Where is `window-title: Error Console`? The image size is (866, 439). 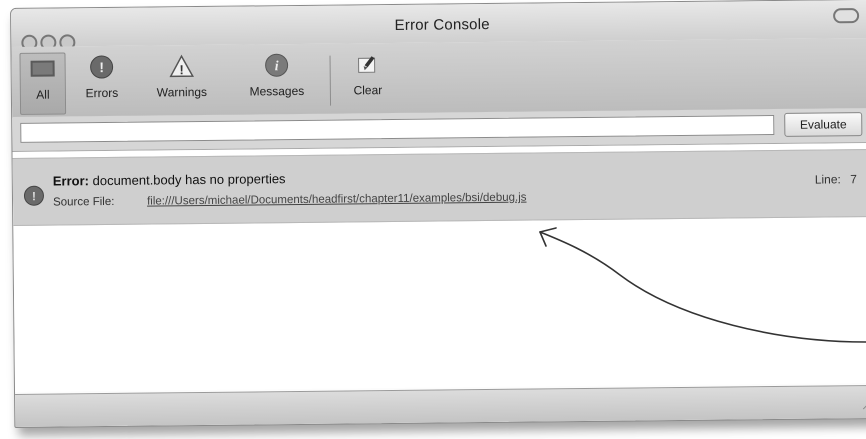
window-title: Error Console is located at coordinates (442, 24).